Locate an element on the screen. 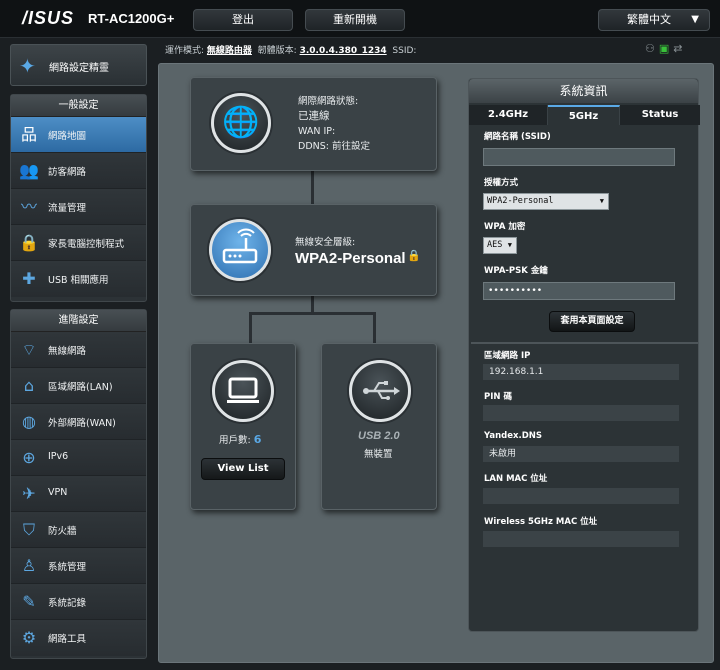 The width and height of the screenshot is (720, 670). tab-5ghz: 5GHz is located at coordinates (584, 115).